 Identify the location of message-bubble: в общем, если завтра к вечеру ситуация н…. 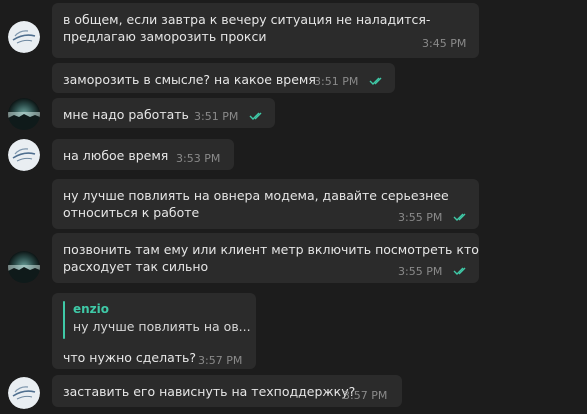
(265, 30).